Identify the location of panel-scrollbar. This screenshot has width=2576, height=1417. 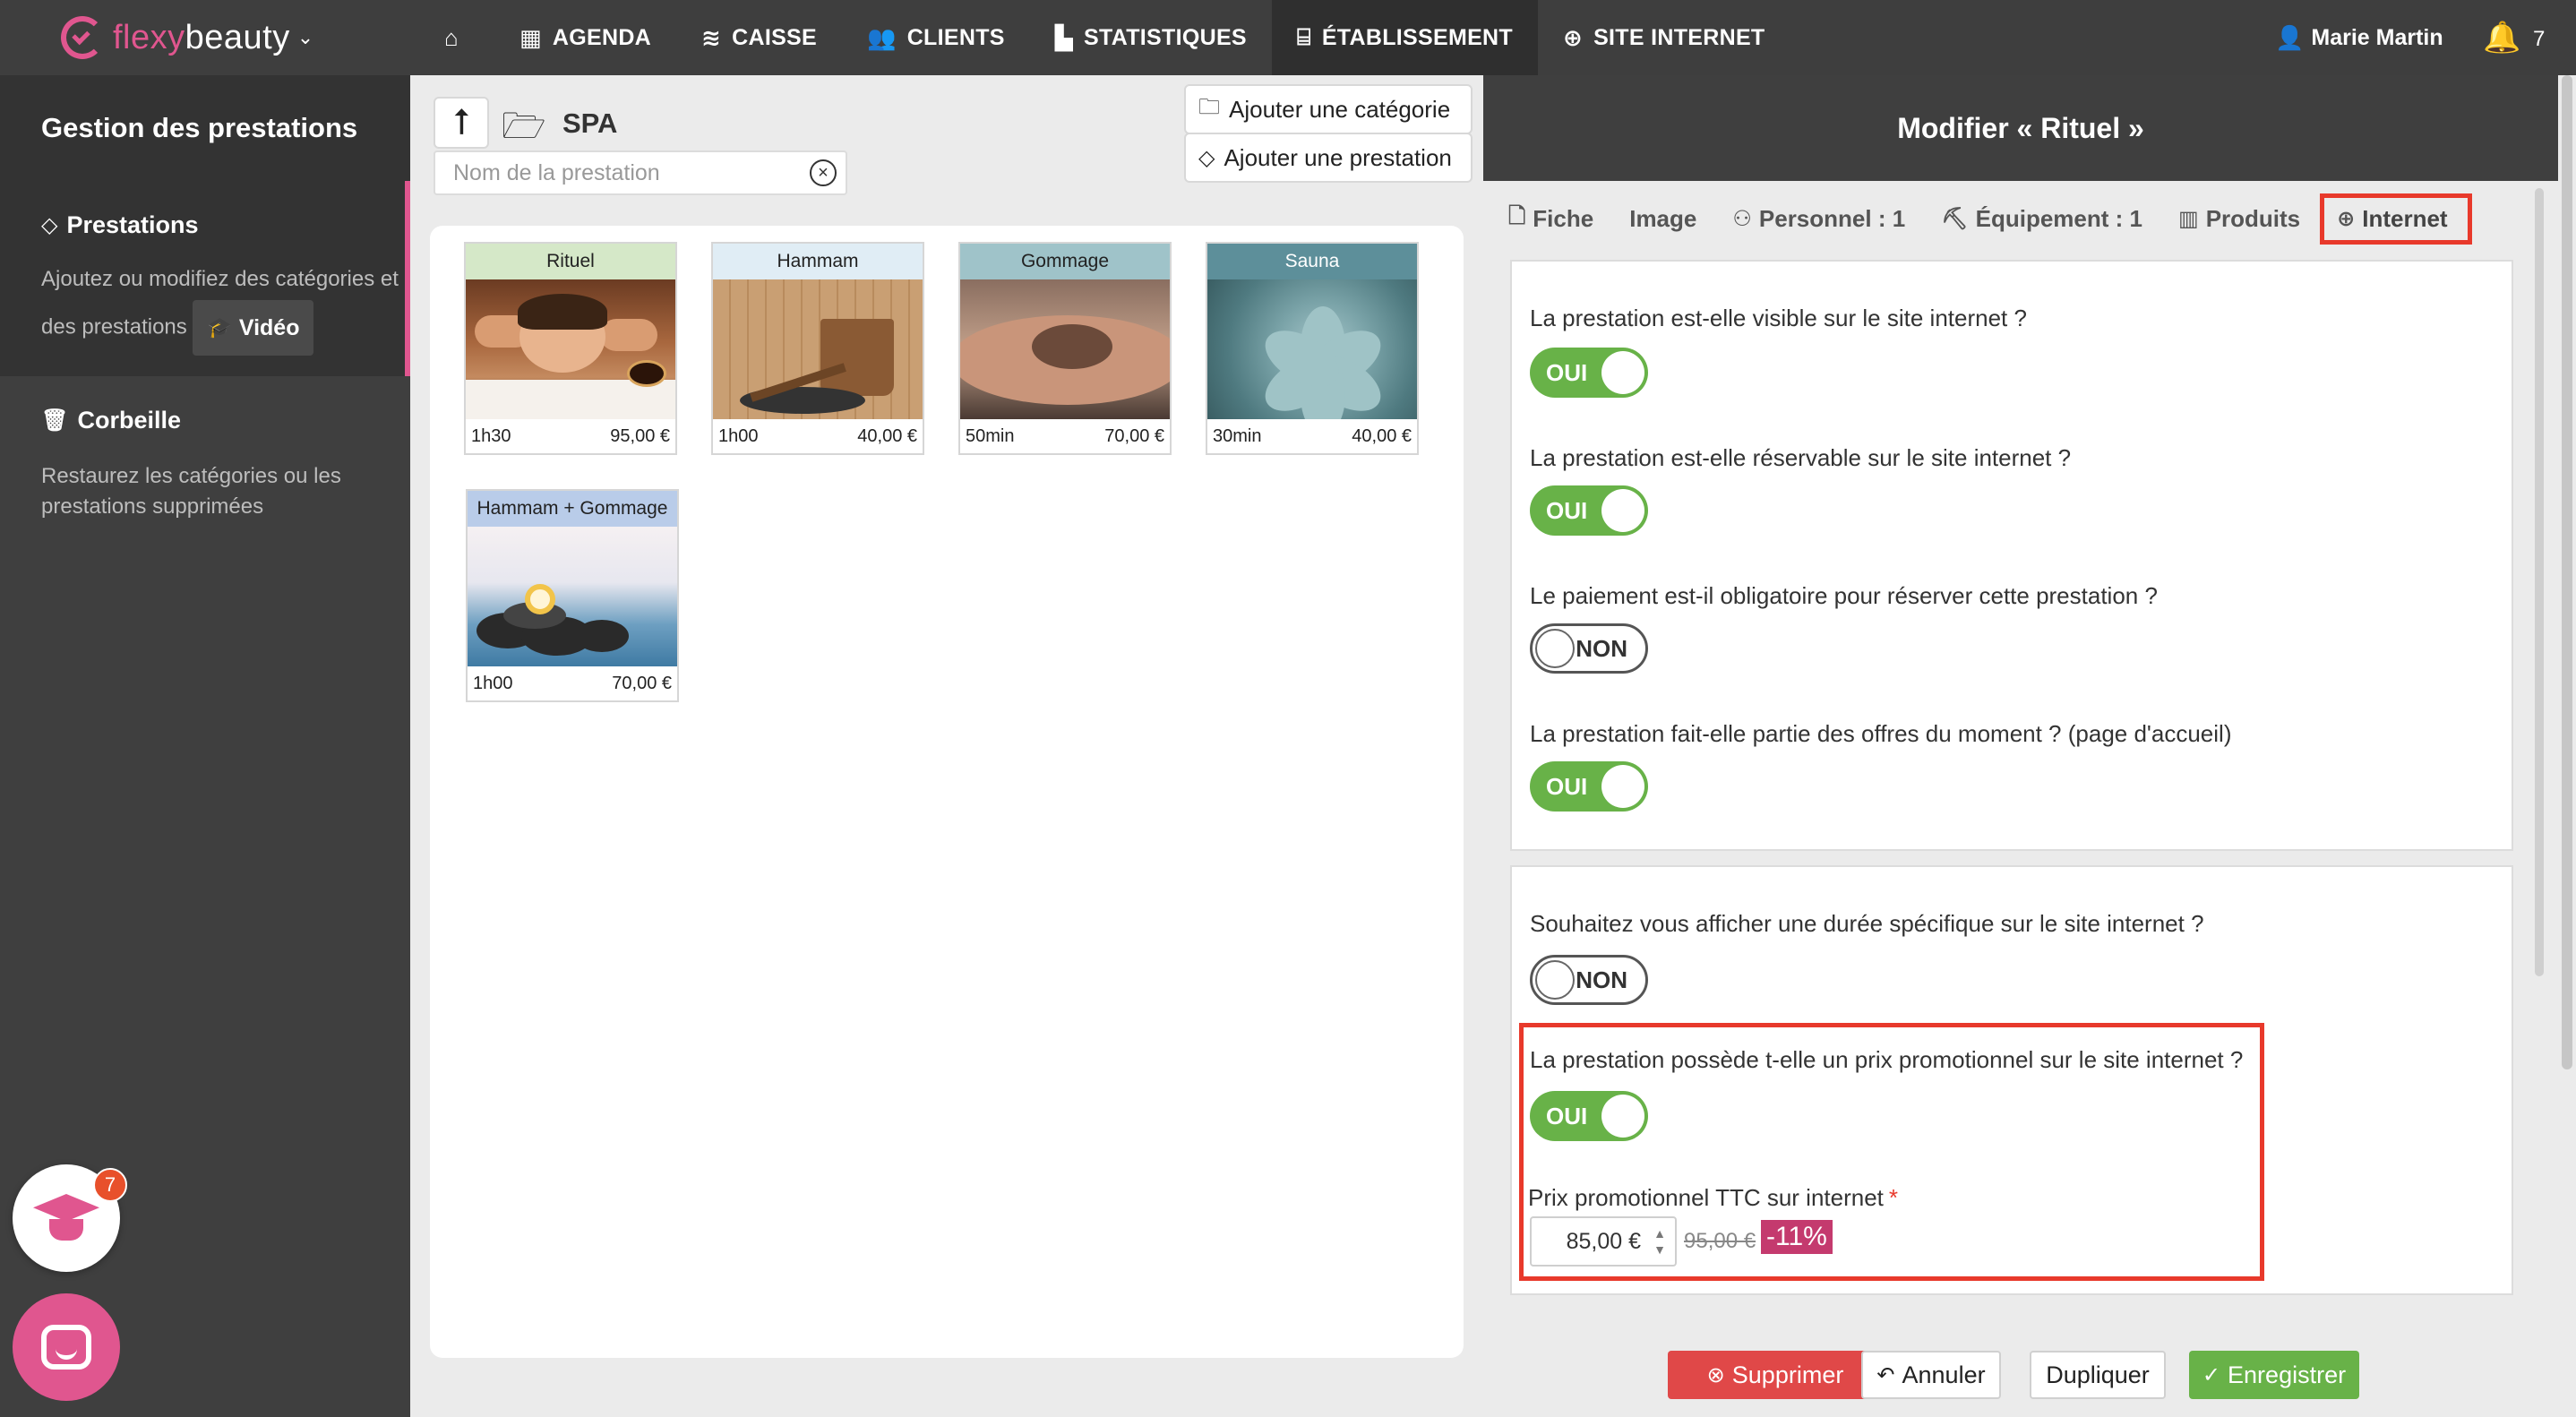
(2539, 582).